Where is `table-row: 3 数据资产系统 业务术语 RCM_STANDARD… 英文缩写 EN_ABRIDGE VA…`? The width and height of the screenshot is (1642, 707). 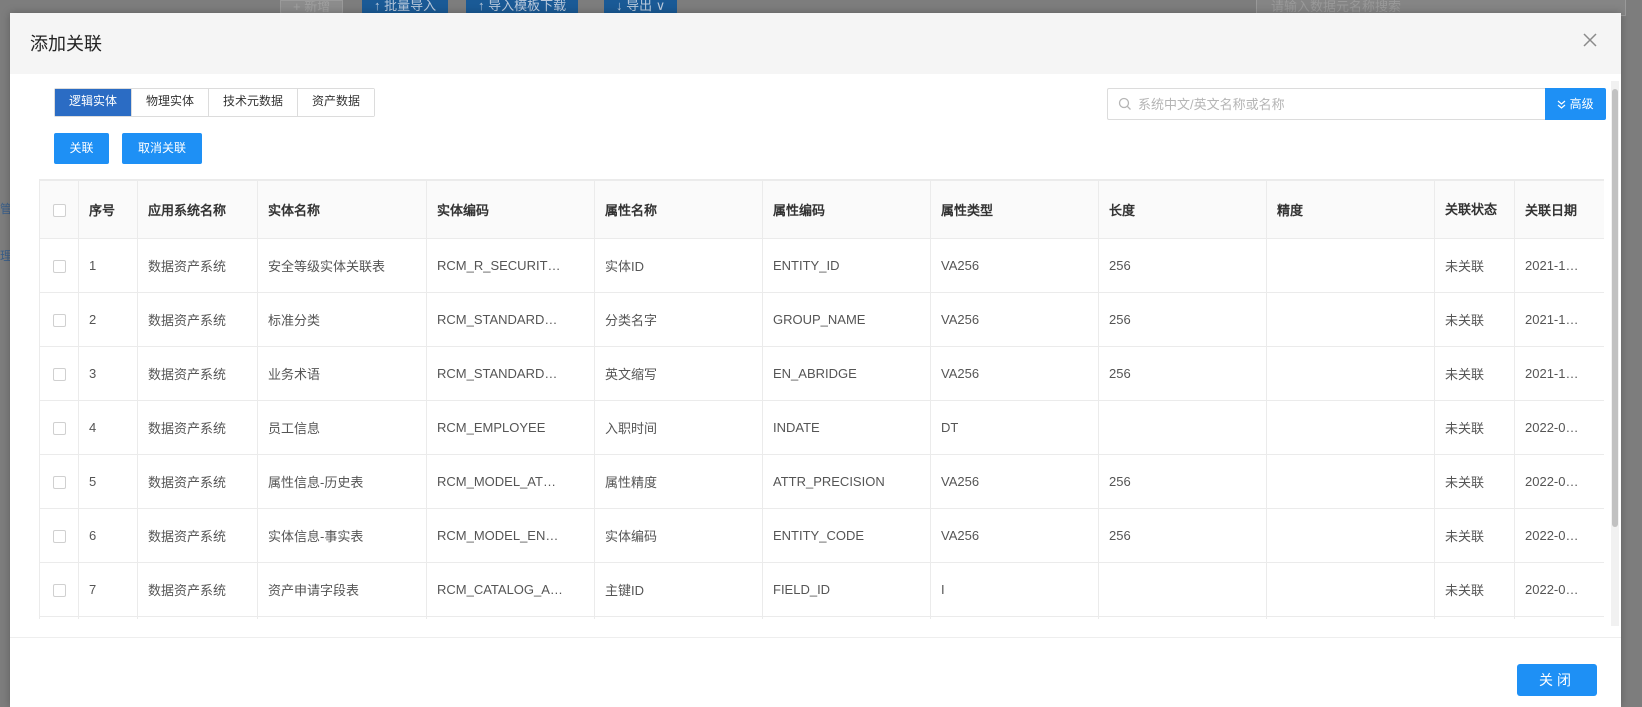 table-row: 3 数据资产系统 业务术语 RCM_STANDARD… 英文缩写 EN_ABRIDGE VA… is located at coordinates (821, 373).